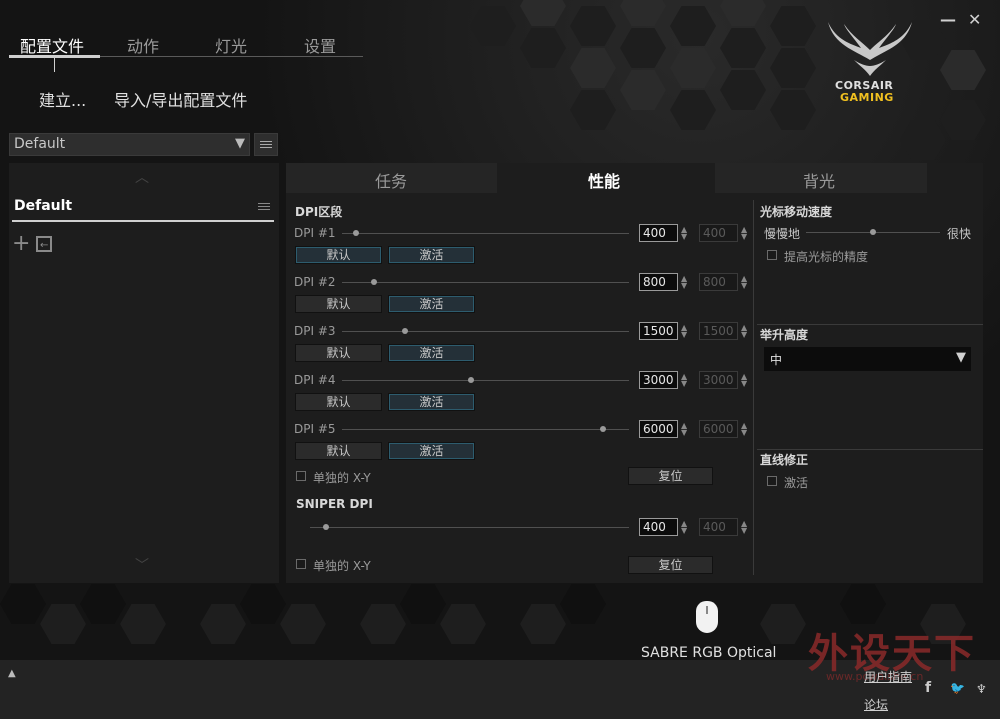 The width and height of the screenshot is (1000, 719). Describe the element at coordinates (981, 689) in the screenshot. I see `corsair-small-icon: ♆` at that location.